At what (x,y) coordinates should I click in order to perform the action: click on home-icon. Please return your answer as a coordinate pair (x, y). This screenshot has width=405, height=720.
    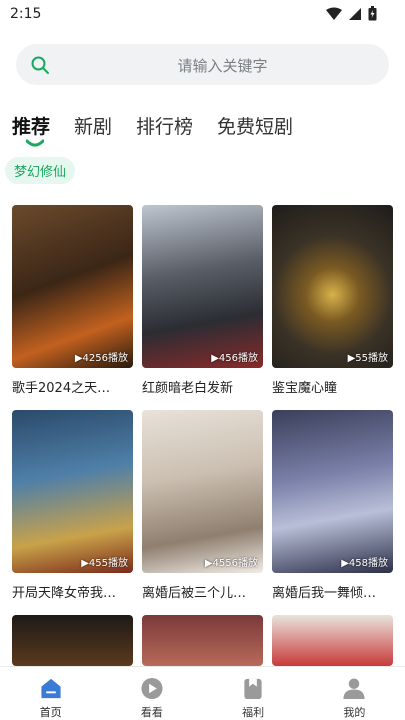
    Looking at the image, I should click on (51, 688).